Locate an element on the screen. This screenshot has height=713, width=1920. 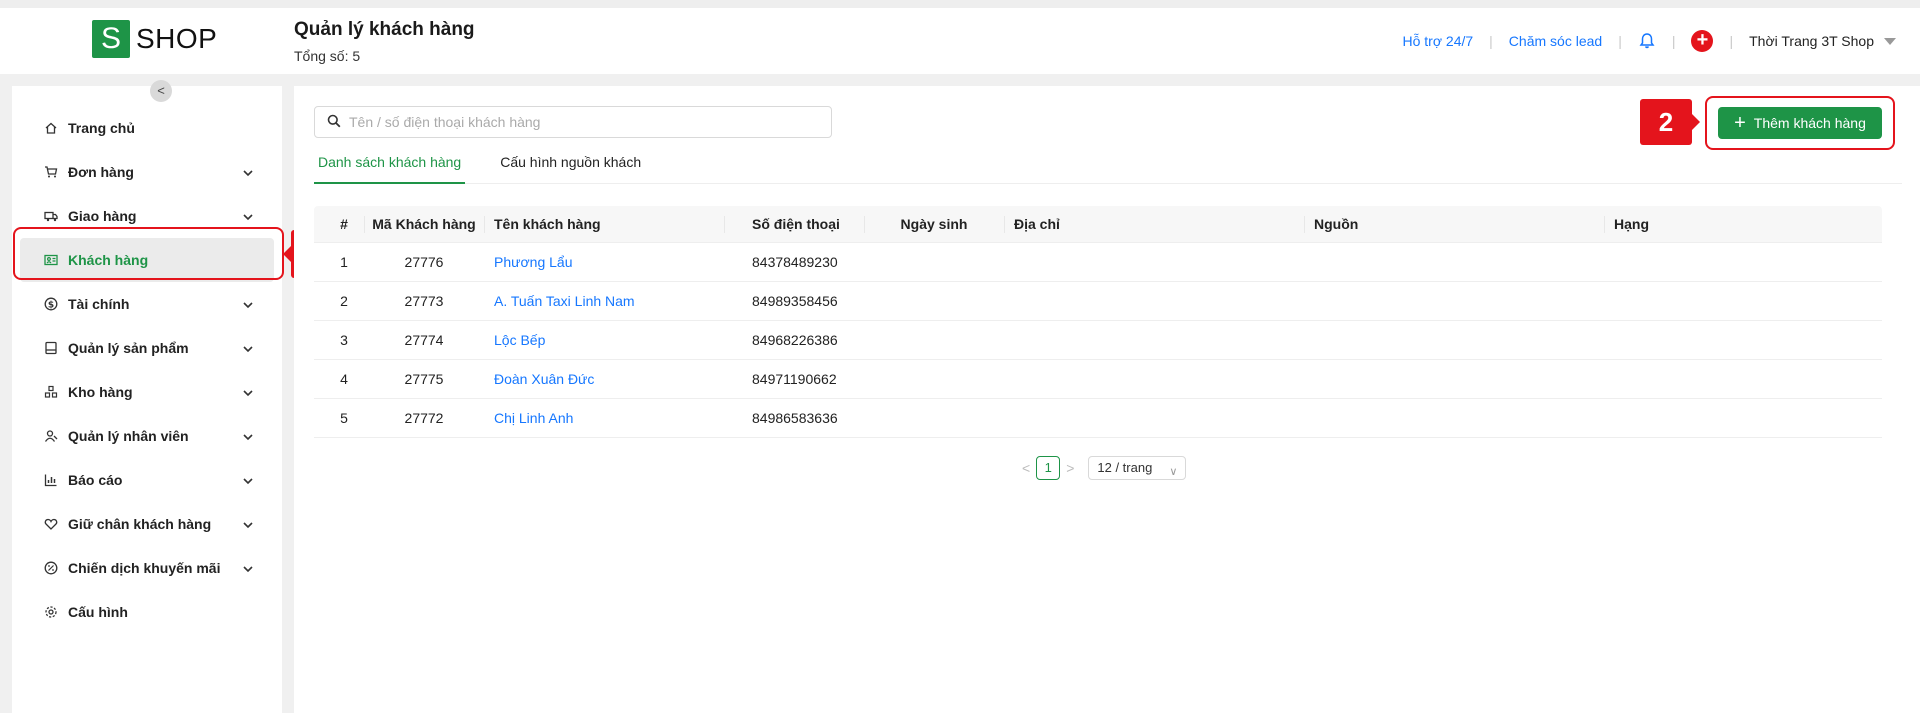
prev-page-button: < is located at coordinates (1026, 468).